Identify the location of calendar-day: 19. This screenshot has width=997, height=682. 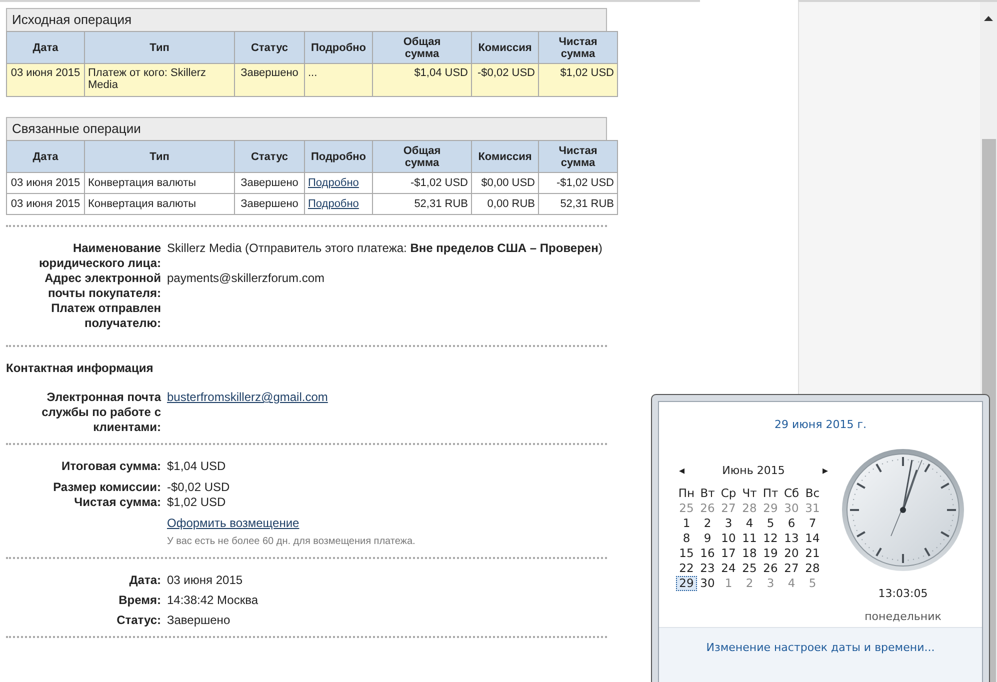
(770, 553).